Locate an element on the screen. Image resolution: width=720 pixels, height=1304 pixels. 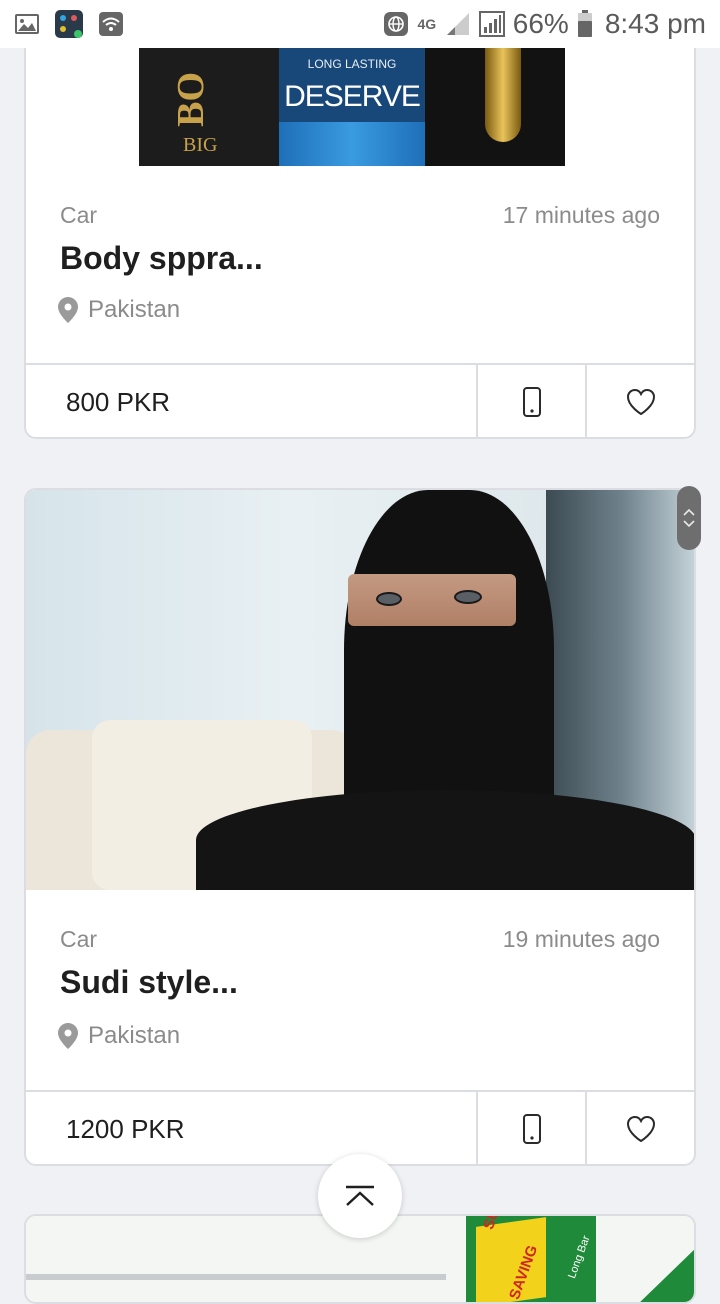
clock: 8:43 pm is located at coordinates (655, 23).